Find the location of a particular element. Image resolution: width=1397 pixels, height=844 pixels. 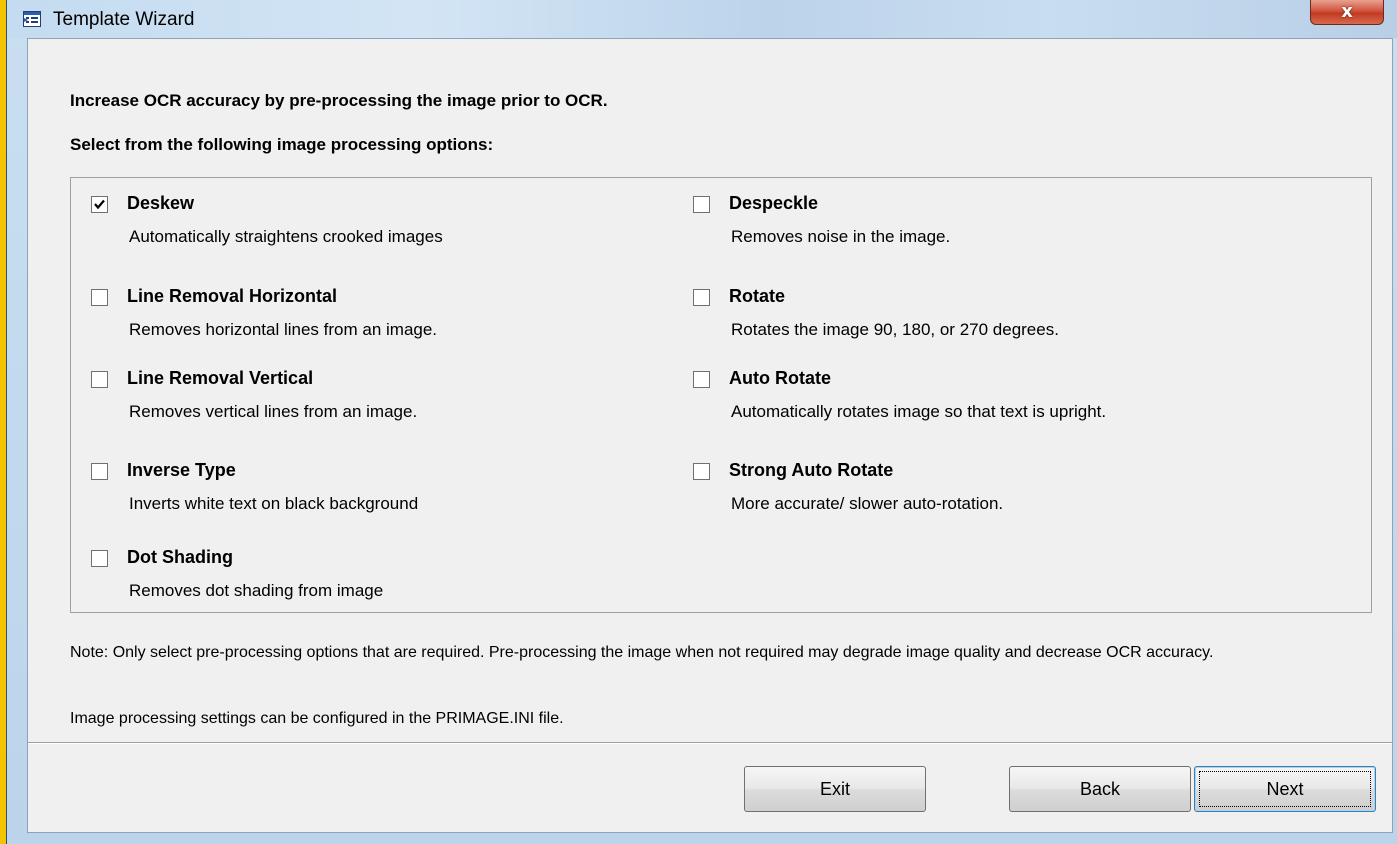

next-button: Next is located at coordinates (1285, 789).